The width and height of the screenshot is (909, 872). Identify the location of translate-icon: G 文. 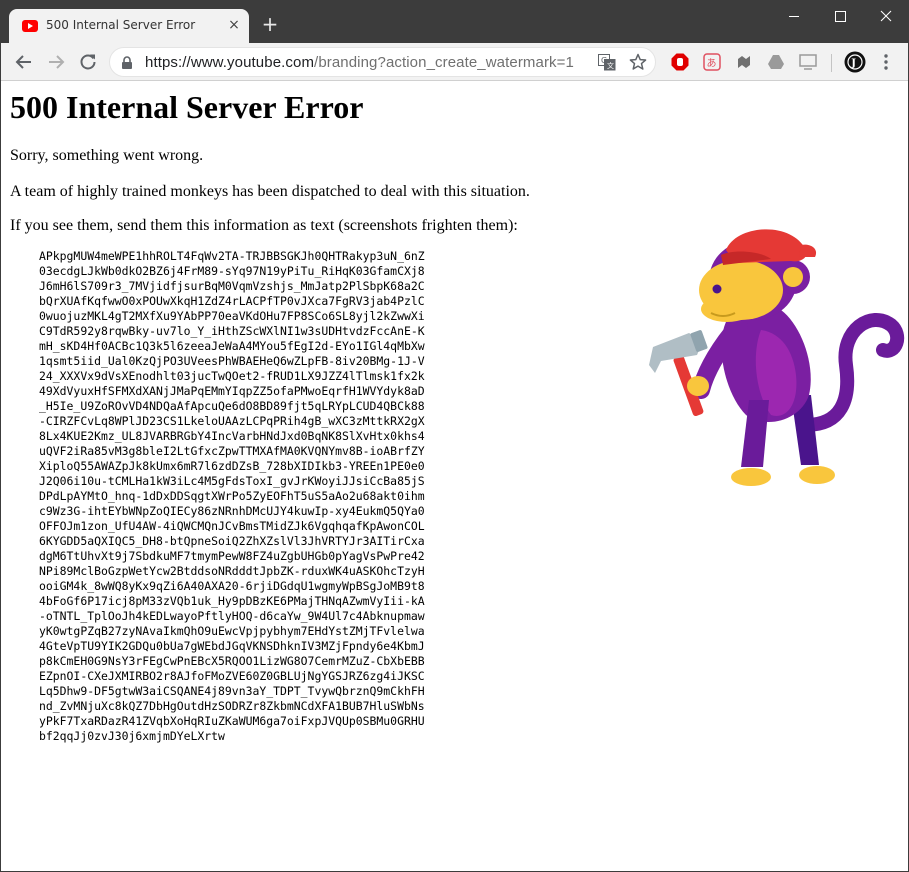
(607, 62).